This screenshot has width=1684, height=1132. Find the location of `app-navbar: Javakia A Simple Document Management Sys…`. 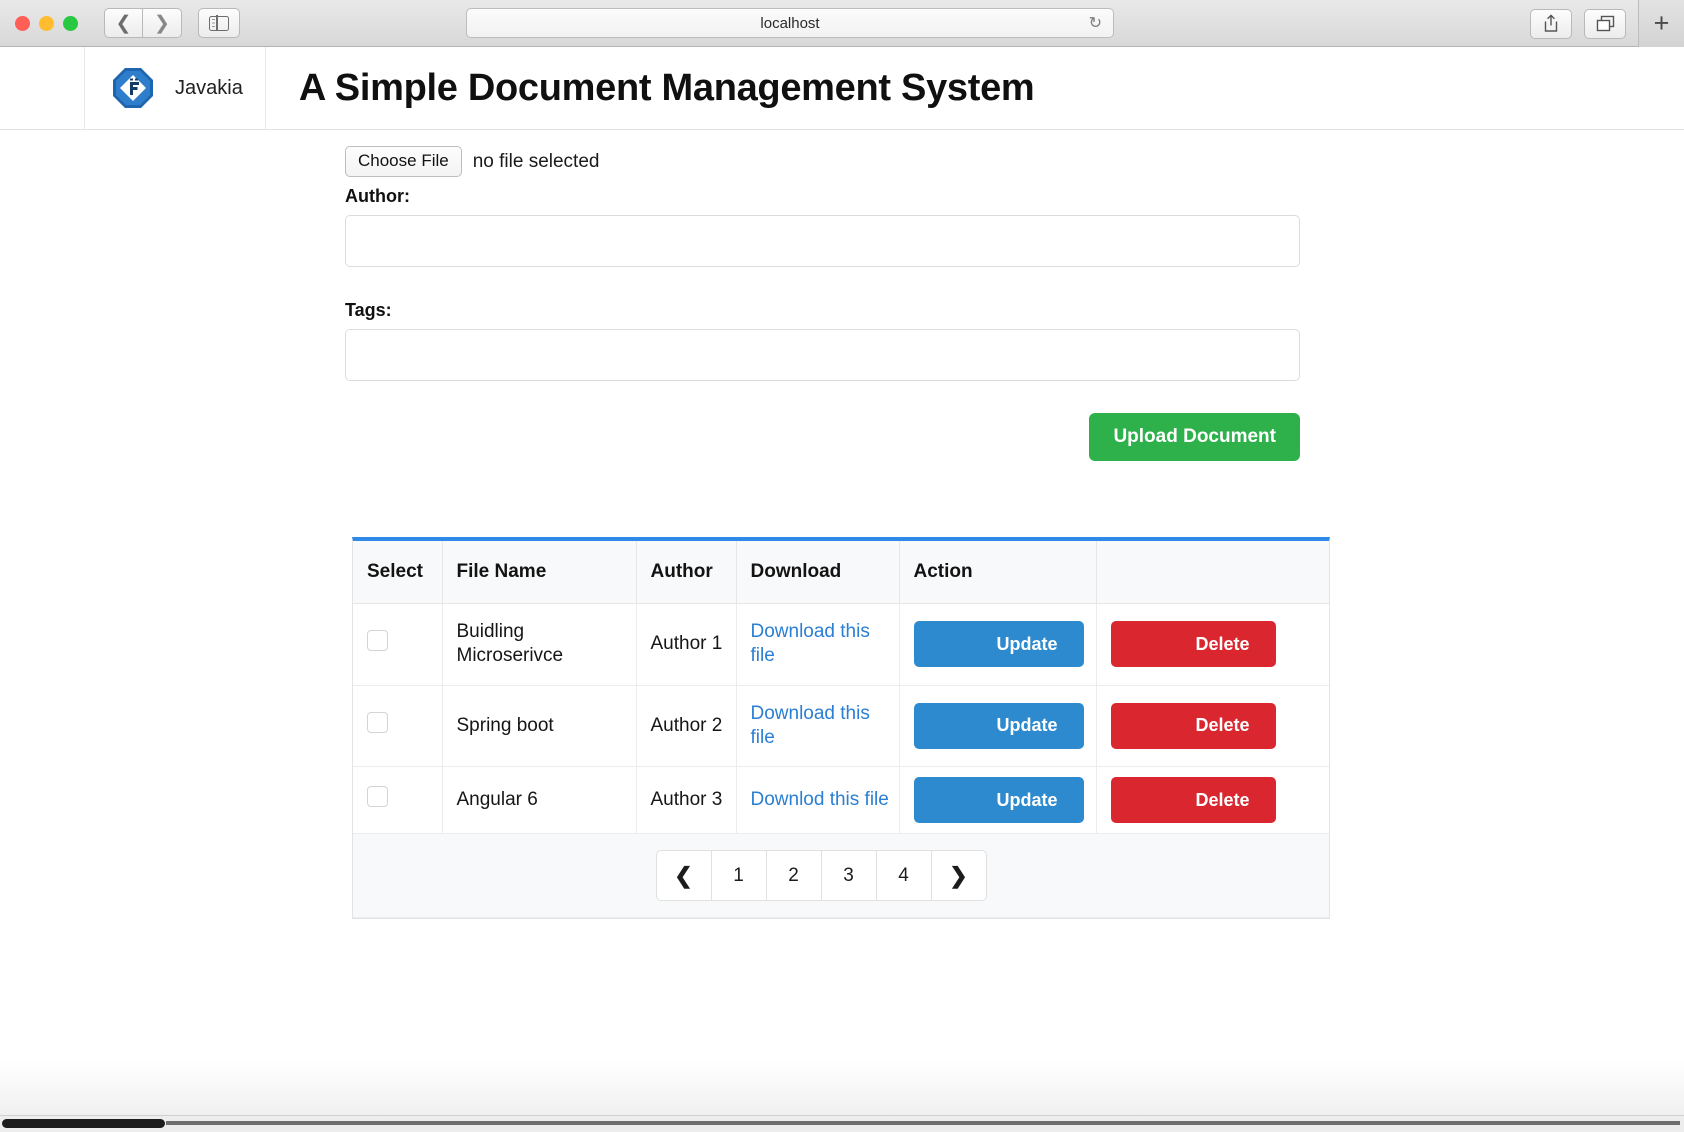

app-navbar: Javakia A Simple Document Management Sys… is located at coordinates (842, 88).